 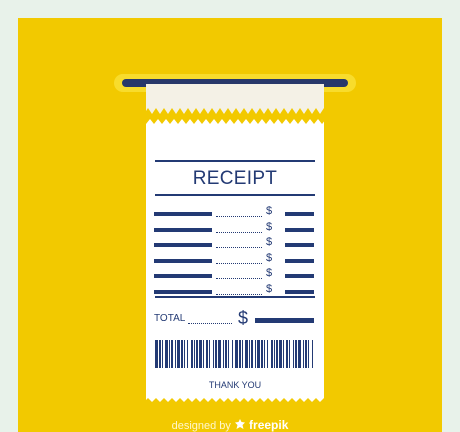 What do you see at coordinates (170, 318) in the screenshot?
I see `total-label: TOTAL` at bounding box center [170, 318].